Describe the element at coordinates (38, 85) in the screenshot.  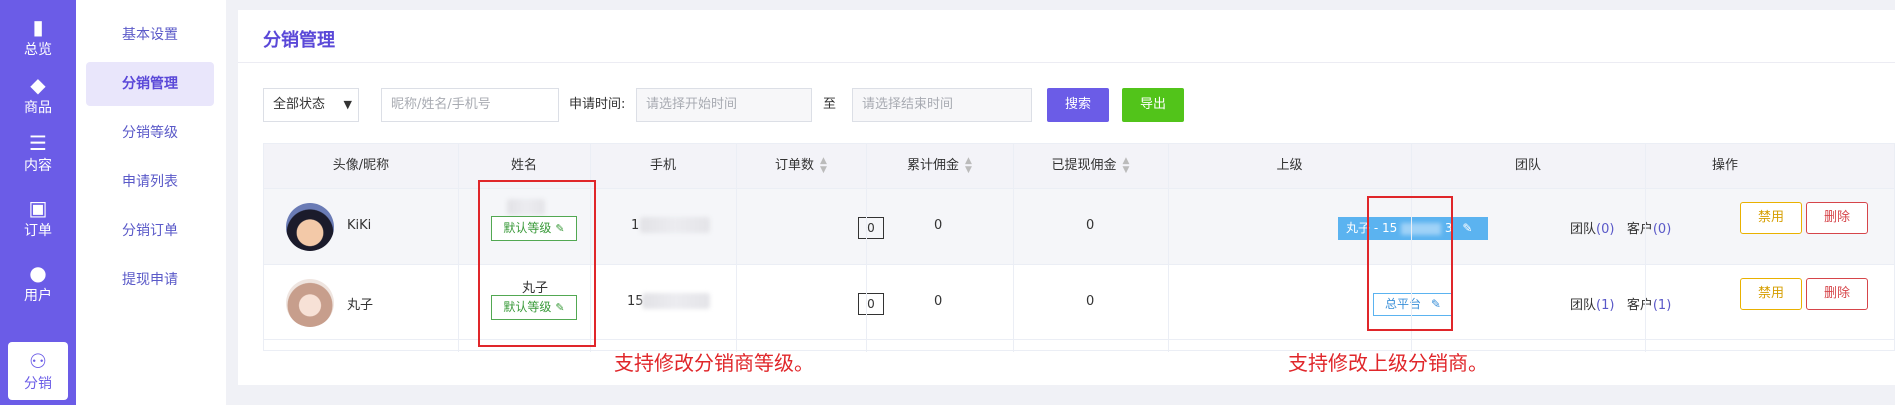
I see `shopping-bag-icon: ◆` at that location.